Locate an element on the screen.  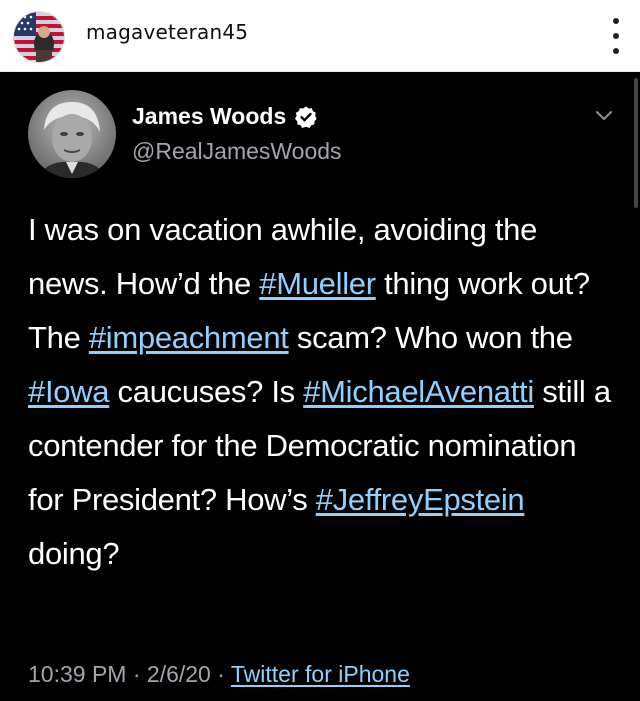
tweet-handle: @RealJamesWoods is located at coordinates (237, 151).